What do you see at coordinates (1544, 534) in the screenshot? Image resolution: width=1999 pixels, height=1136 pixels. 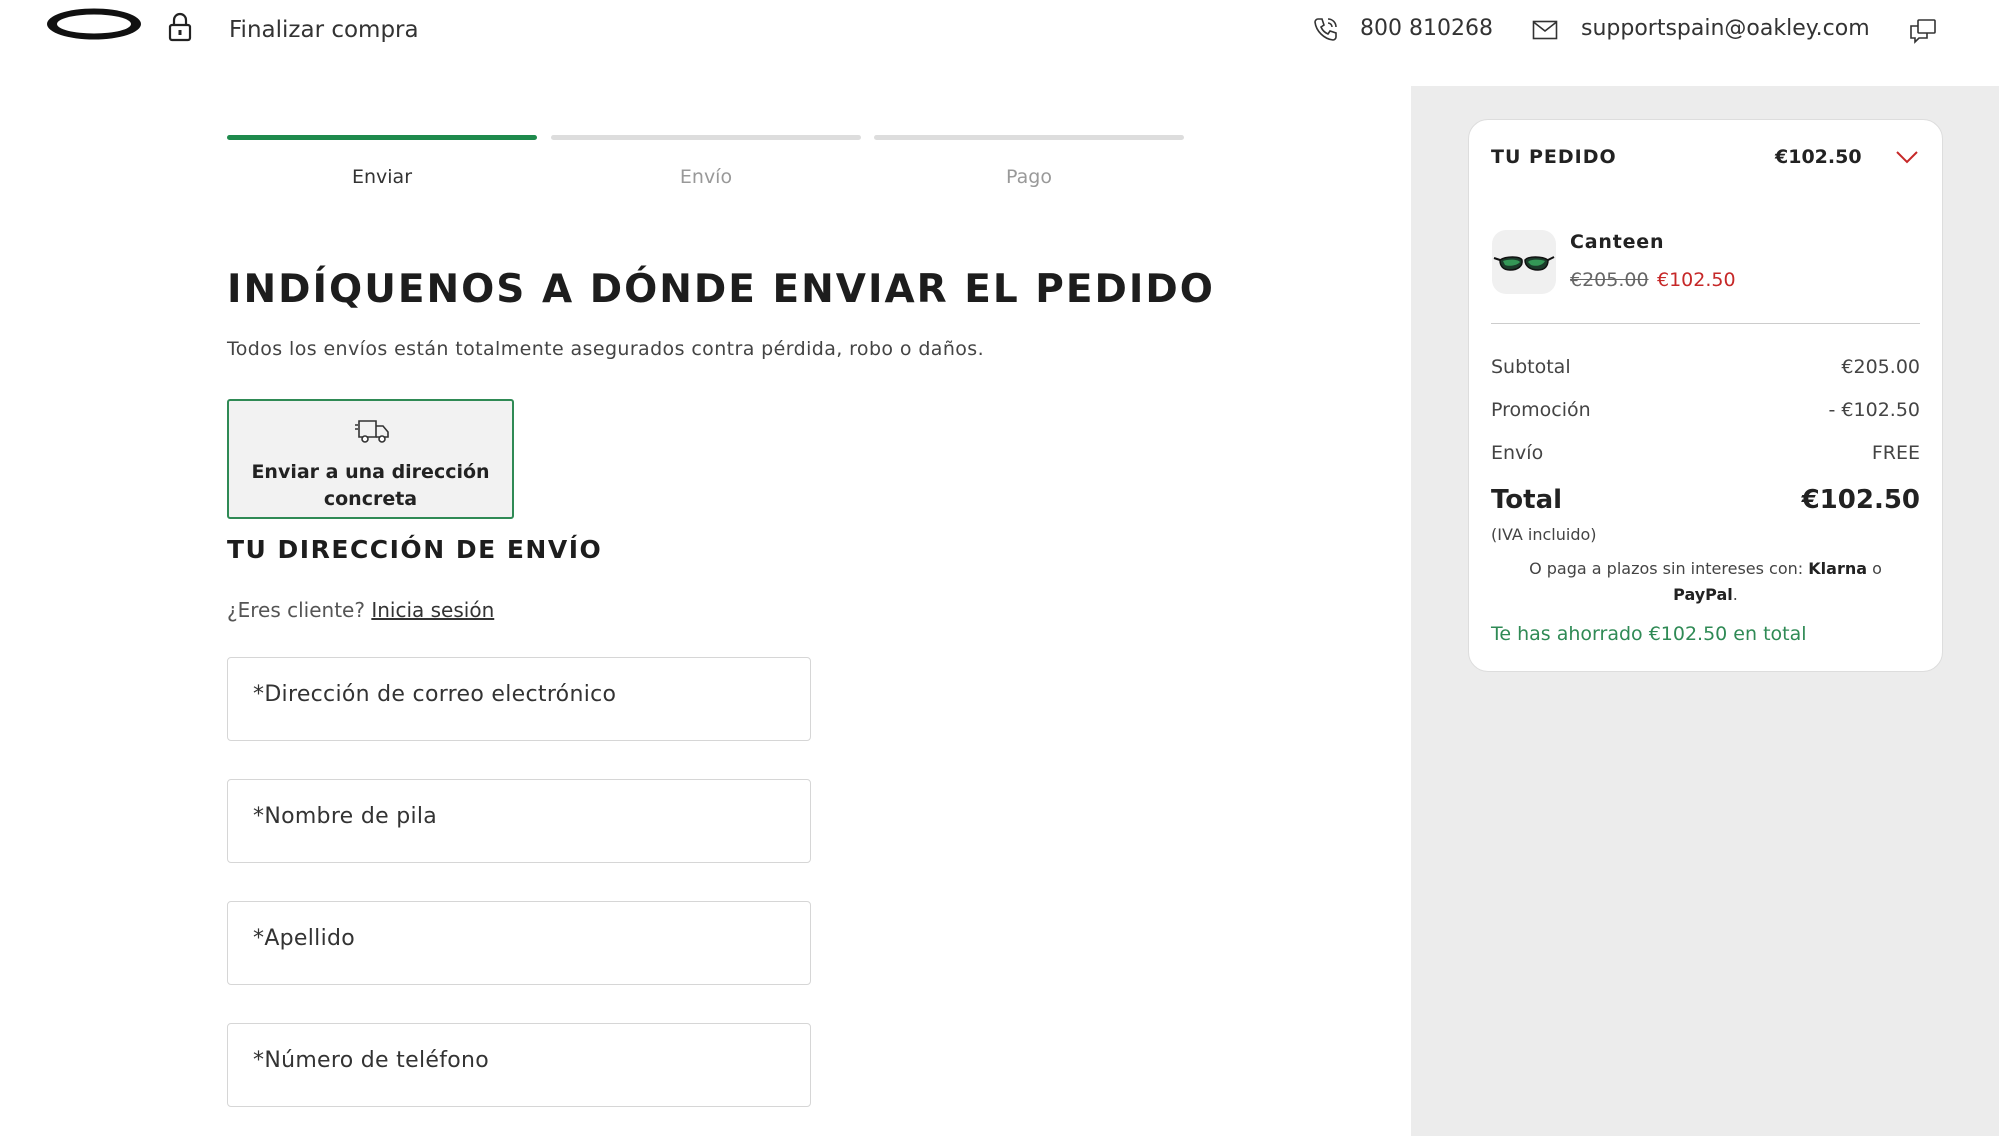 I see `vat-note: (IVA incluido)` at bounding box center [1544, 534].